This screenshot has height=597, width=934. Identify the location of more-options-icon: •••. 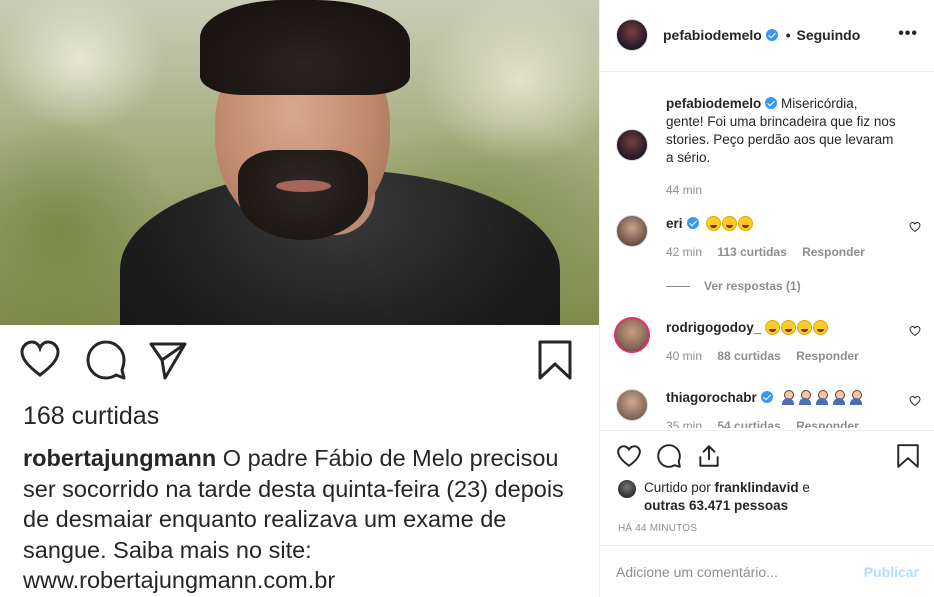
(908, 34).